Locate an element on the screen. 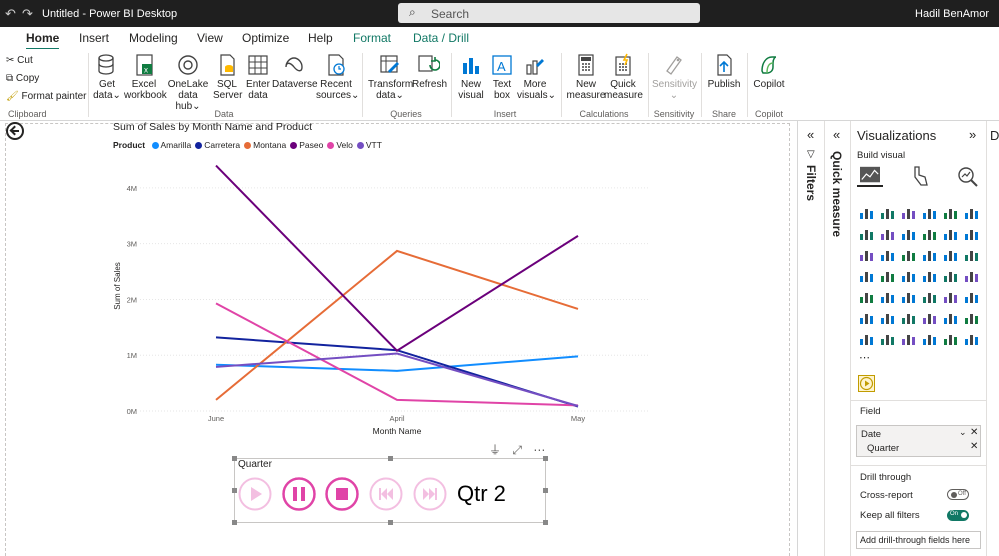  tab-insert: Insert is located at coordinates (94, 38).